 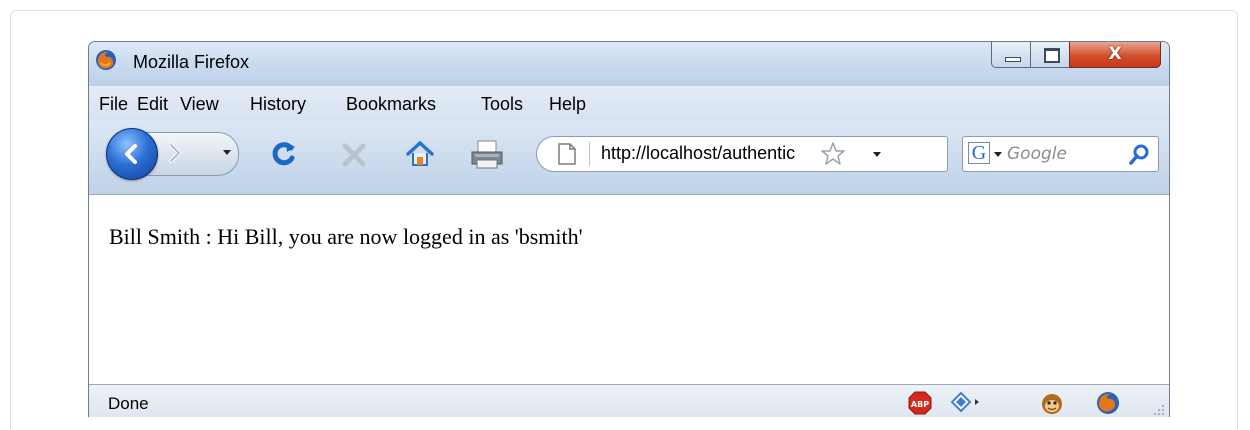 I want to click on adblock-icon: ABP, so click(x=920, y=403).